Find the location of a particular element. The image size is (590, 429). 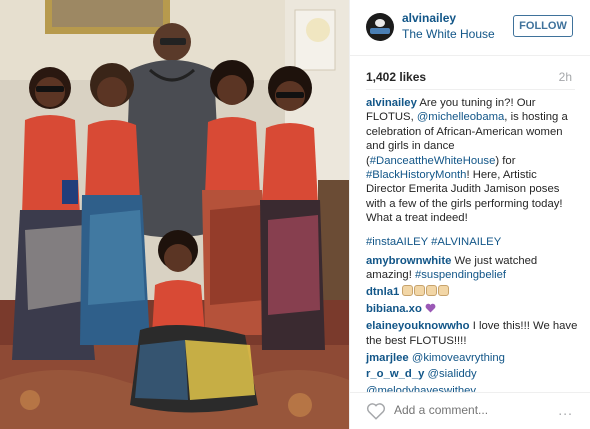

comment-username: r_o_w_d_y is located at coordinates (395, 374).